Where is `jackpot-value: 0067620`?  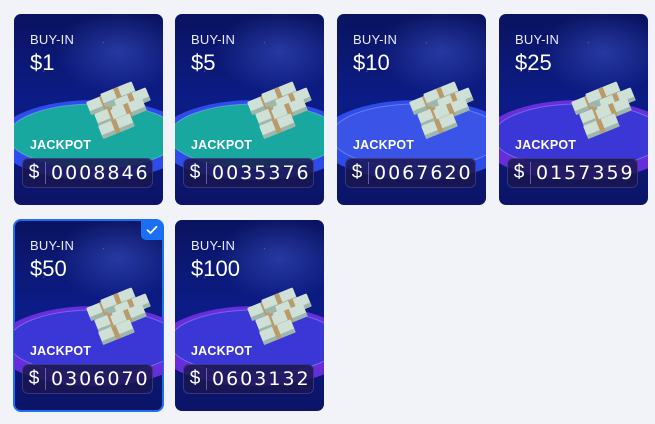 jackpot-value: 0067620 is located at coordinates (423, 173).